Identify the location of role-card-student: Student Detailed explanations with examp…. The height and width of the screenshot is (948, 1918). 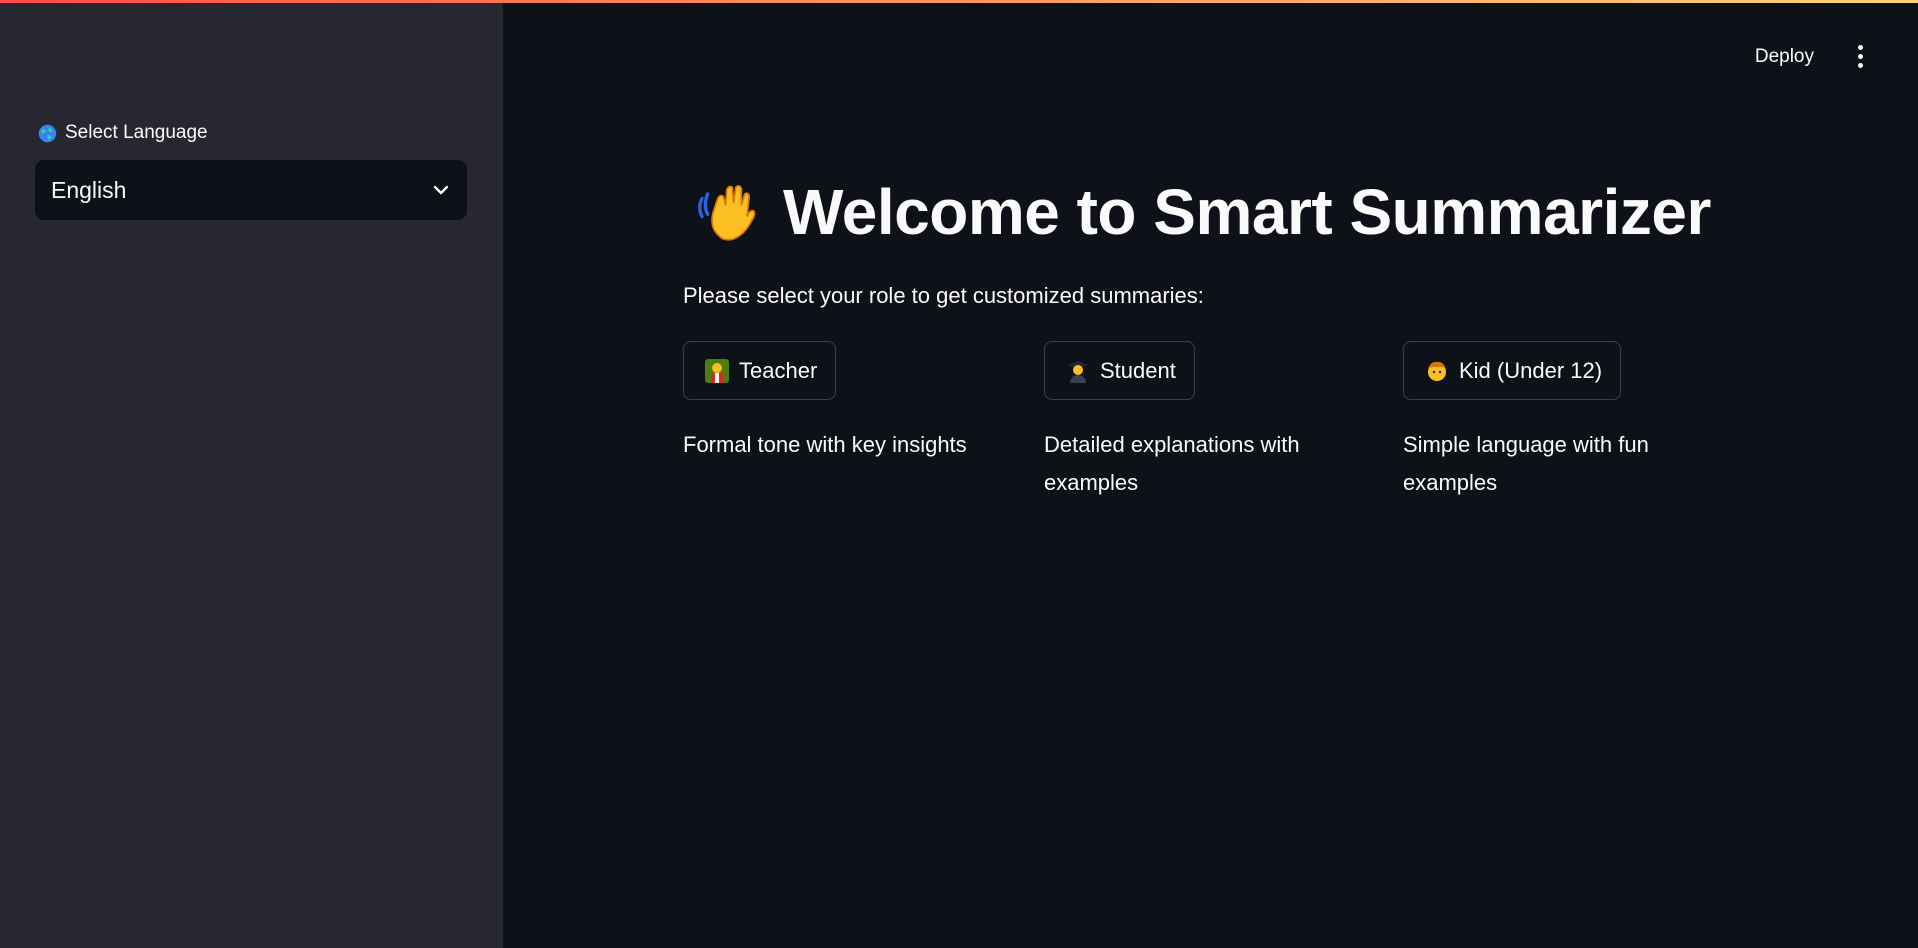
(1199, 421).